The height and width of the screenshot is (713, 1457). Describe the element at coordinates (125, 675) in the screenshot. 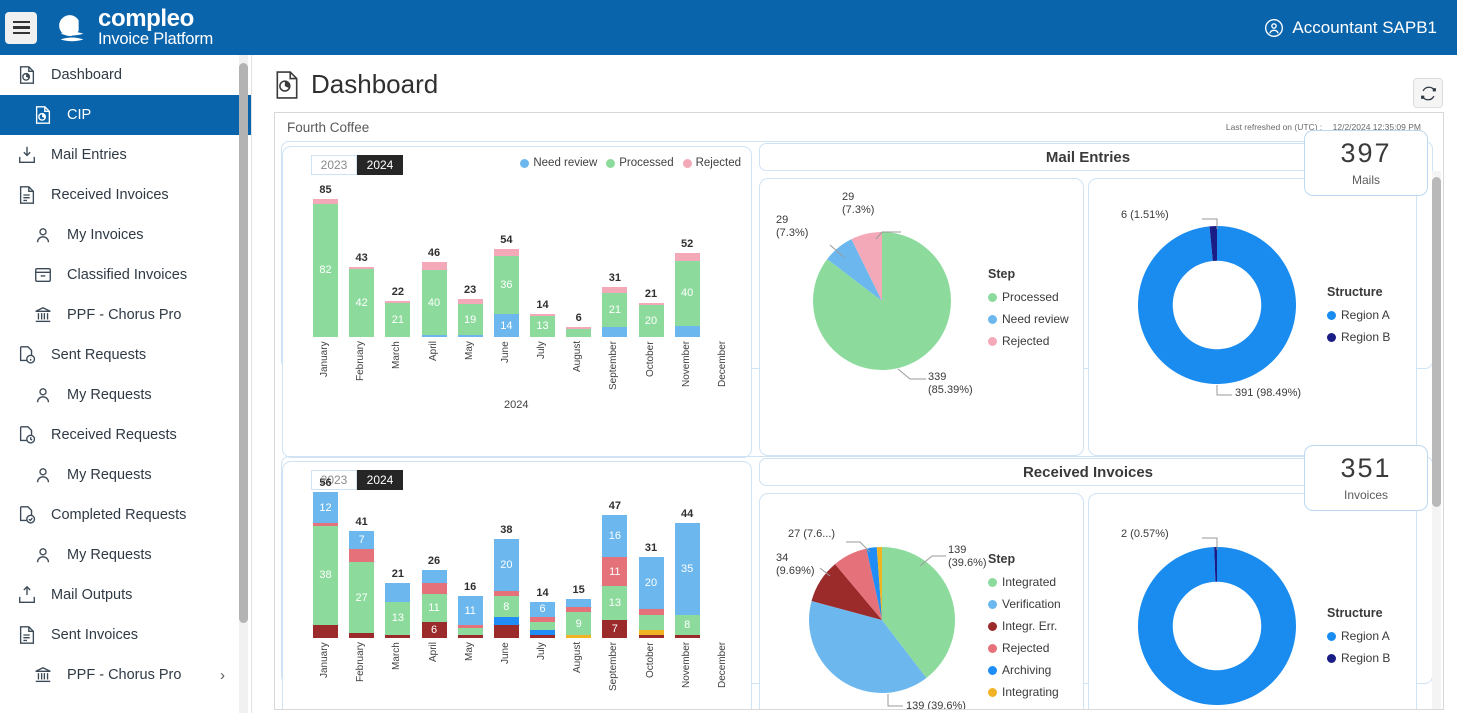

I see `sidebar-item-ppf-chorus-pro: PPF - Chorus Pro ›` at that location.